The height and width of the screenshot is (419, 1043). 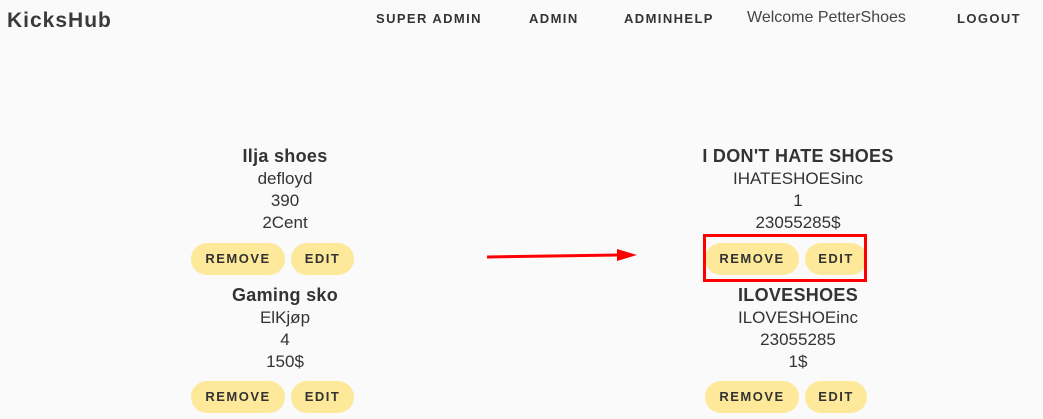 What do you see at coordinates (285, 156) in the screenshot?
I see `product-name: Ilja shoes` at bounding box center [285, 156].